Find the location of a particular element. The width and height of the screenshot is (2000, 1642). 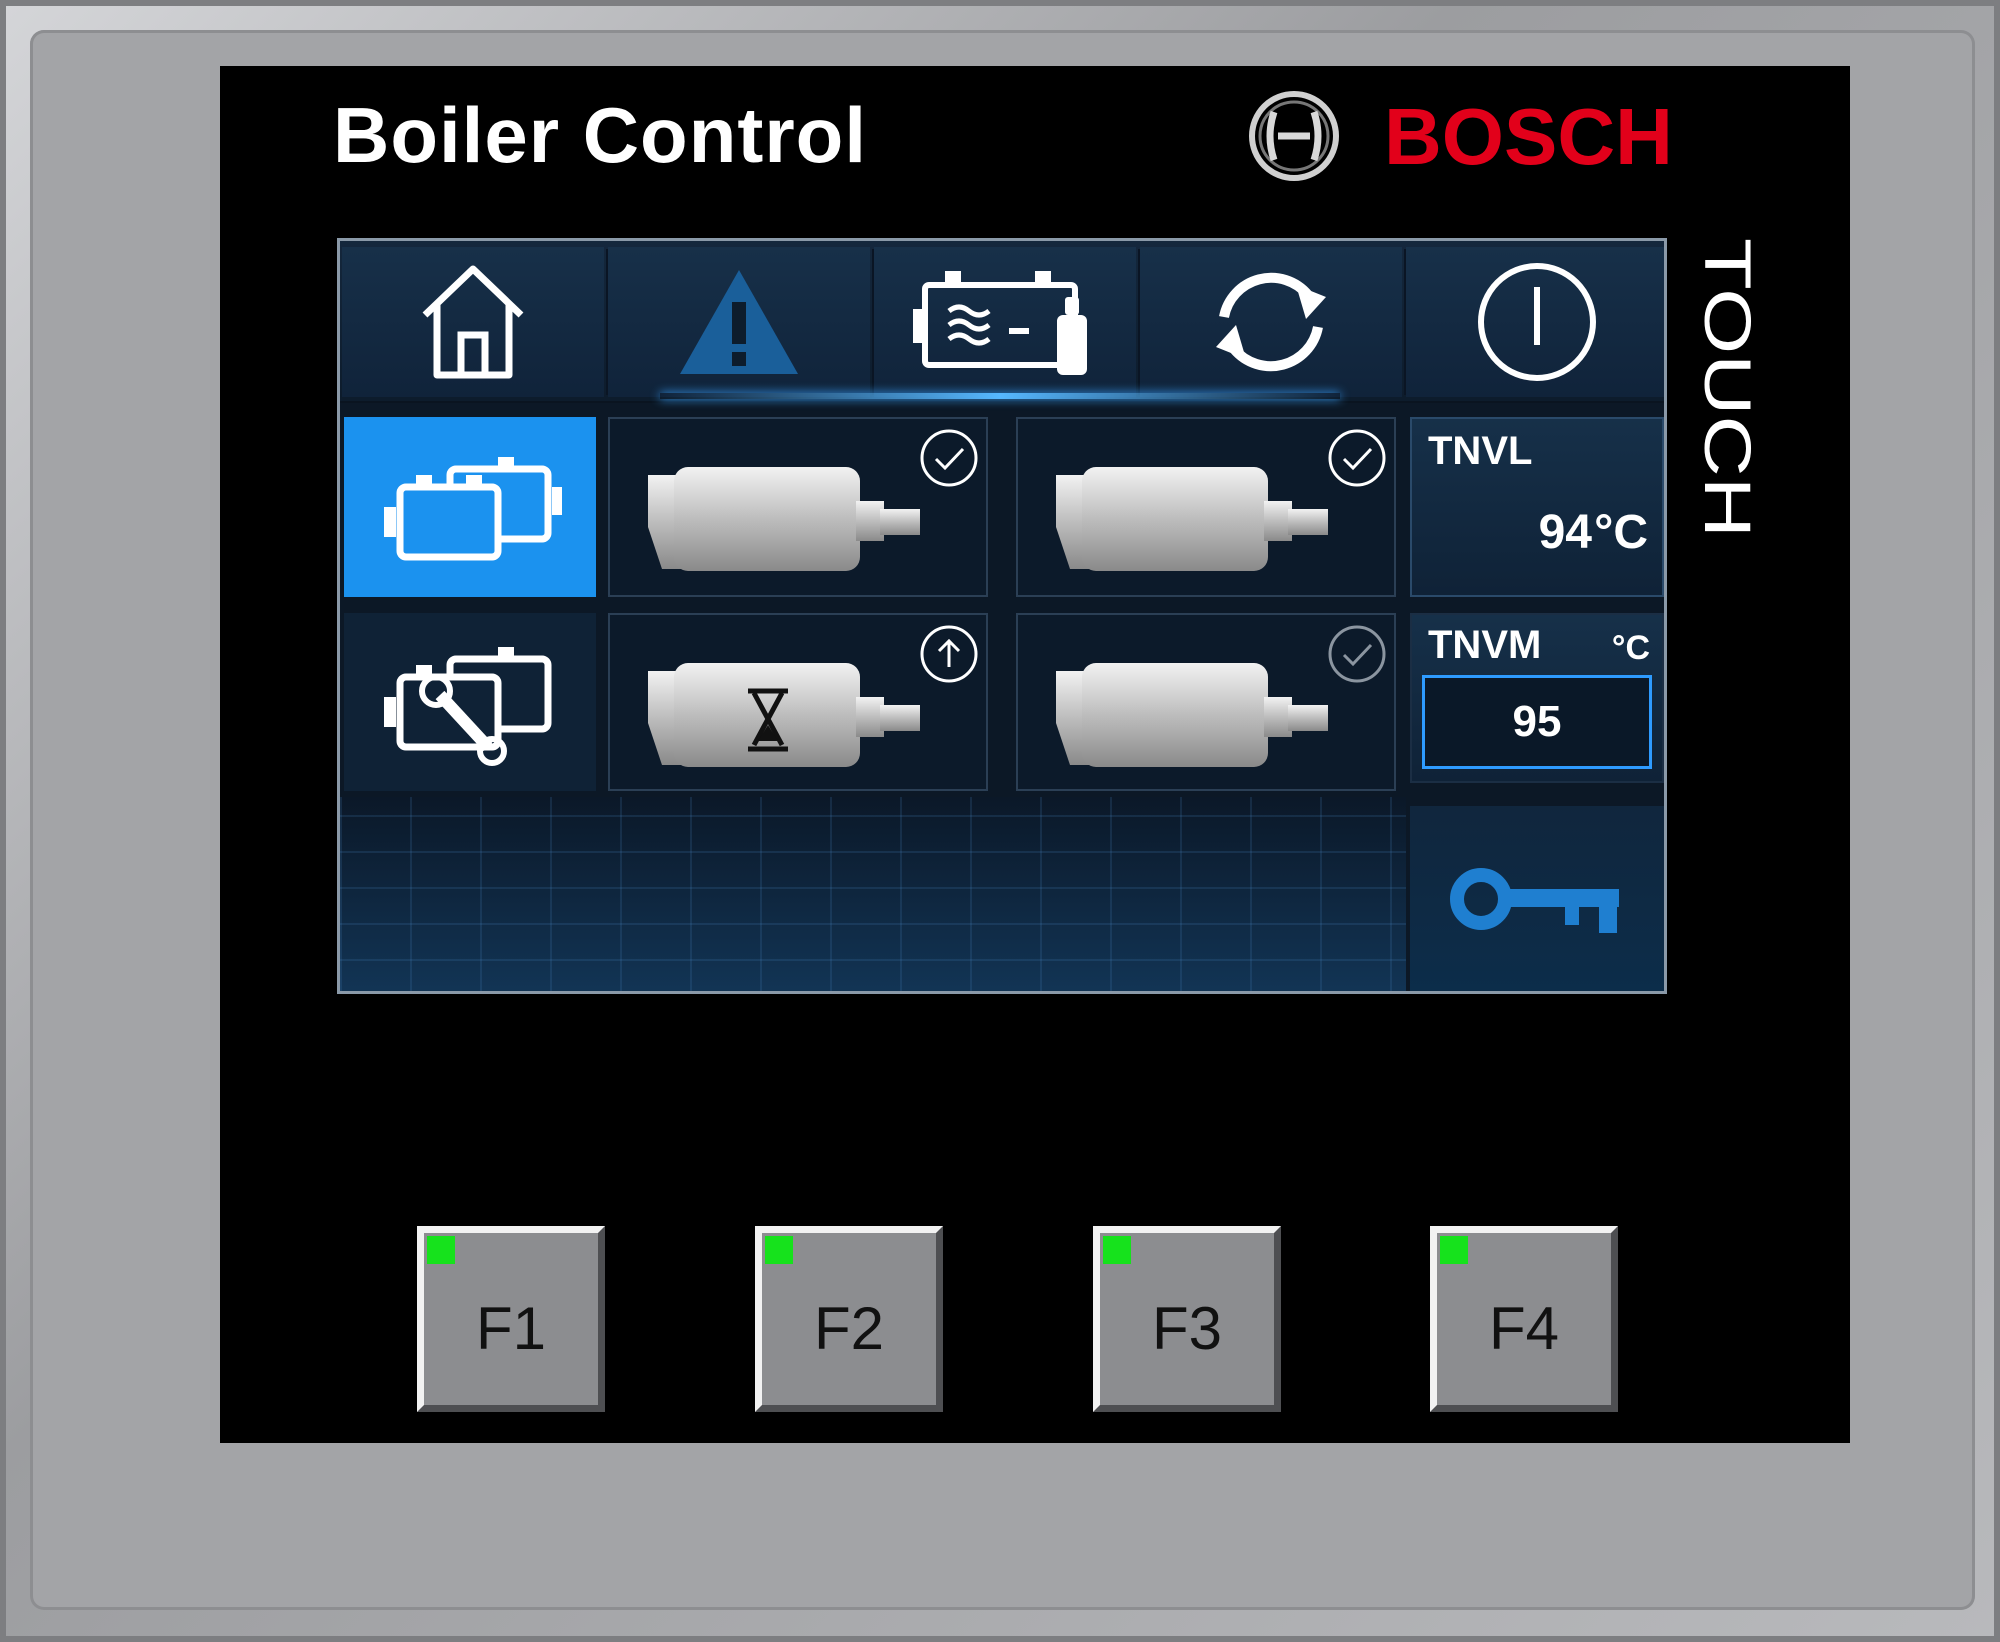

f2-key: F2 is located at coordinates (849, 1319).